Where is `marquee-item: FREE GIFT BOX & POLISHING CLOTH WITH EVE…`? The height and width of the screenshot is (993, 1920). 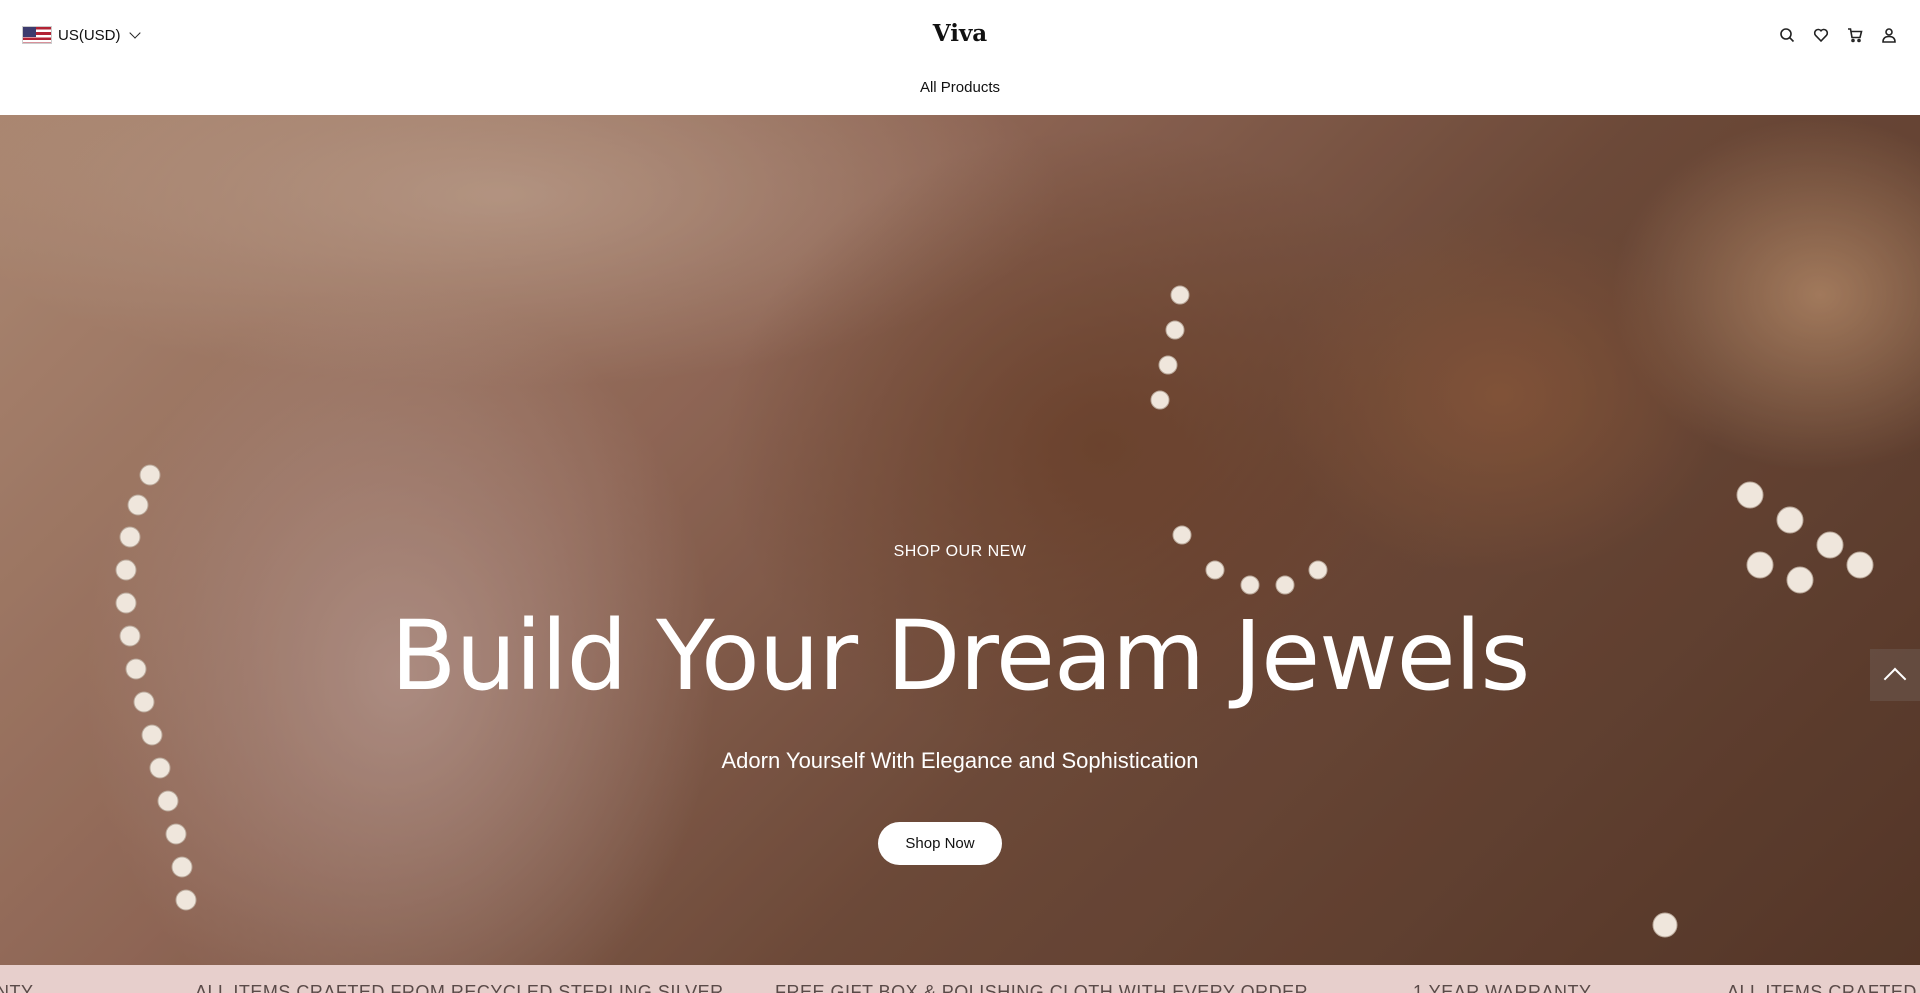
marquee-item: FREE GIFT BOX & POLISHING CLOTH WITH EVE… is located at coordinates (1042, 987).